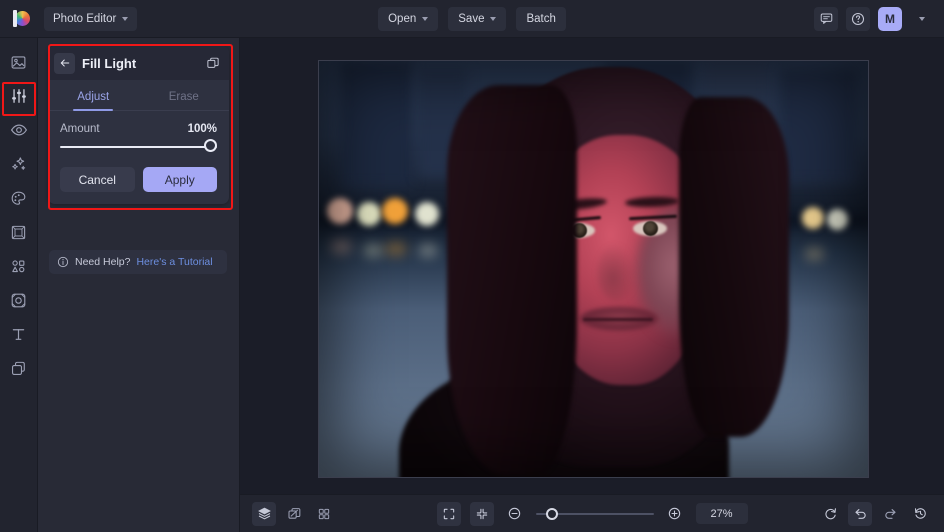 This screenshot has height=532, width=944. I want to click on sidebar-item-elements, so click(19, 266).